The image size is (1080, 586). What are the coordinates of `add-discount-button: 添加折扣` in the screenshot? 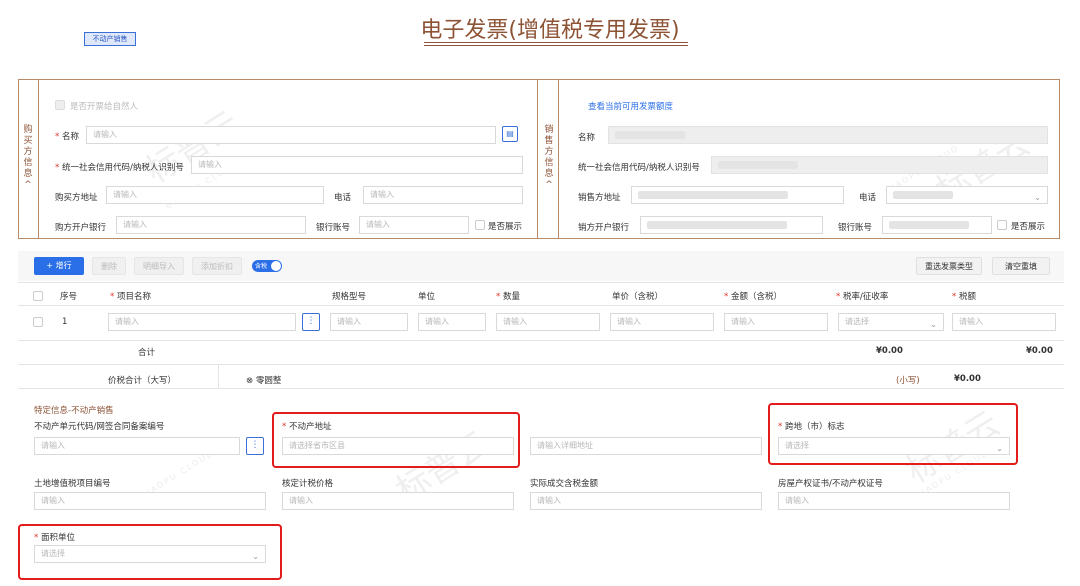 It's located at (217, 266).